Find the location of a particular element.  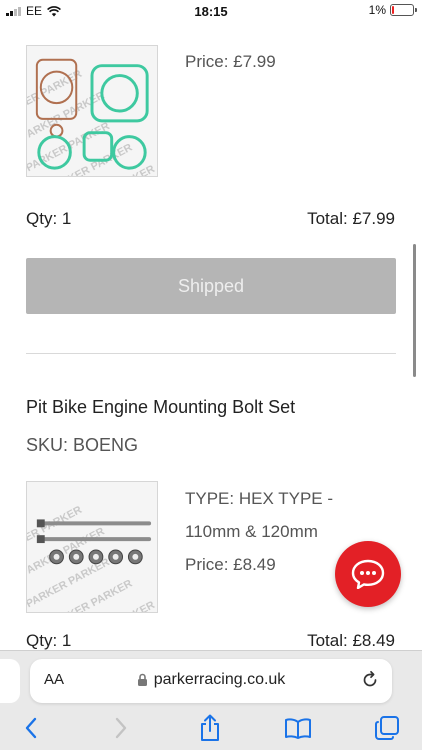

battery-icon is located at coordinates (403, 10).